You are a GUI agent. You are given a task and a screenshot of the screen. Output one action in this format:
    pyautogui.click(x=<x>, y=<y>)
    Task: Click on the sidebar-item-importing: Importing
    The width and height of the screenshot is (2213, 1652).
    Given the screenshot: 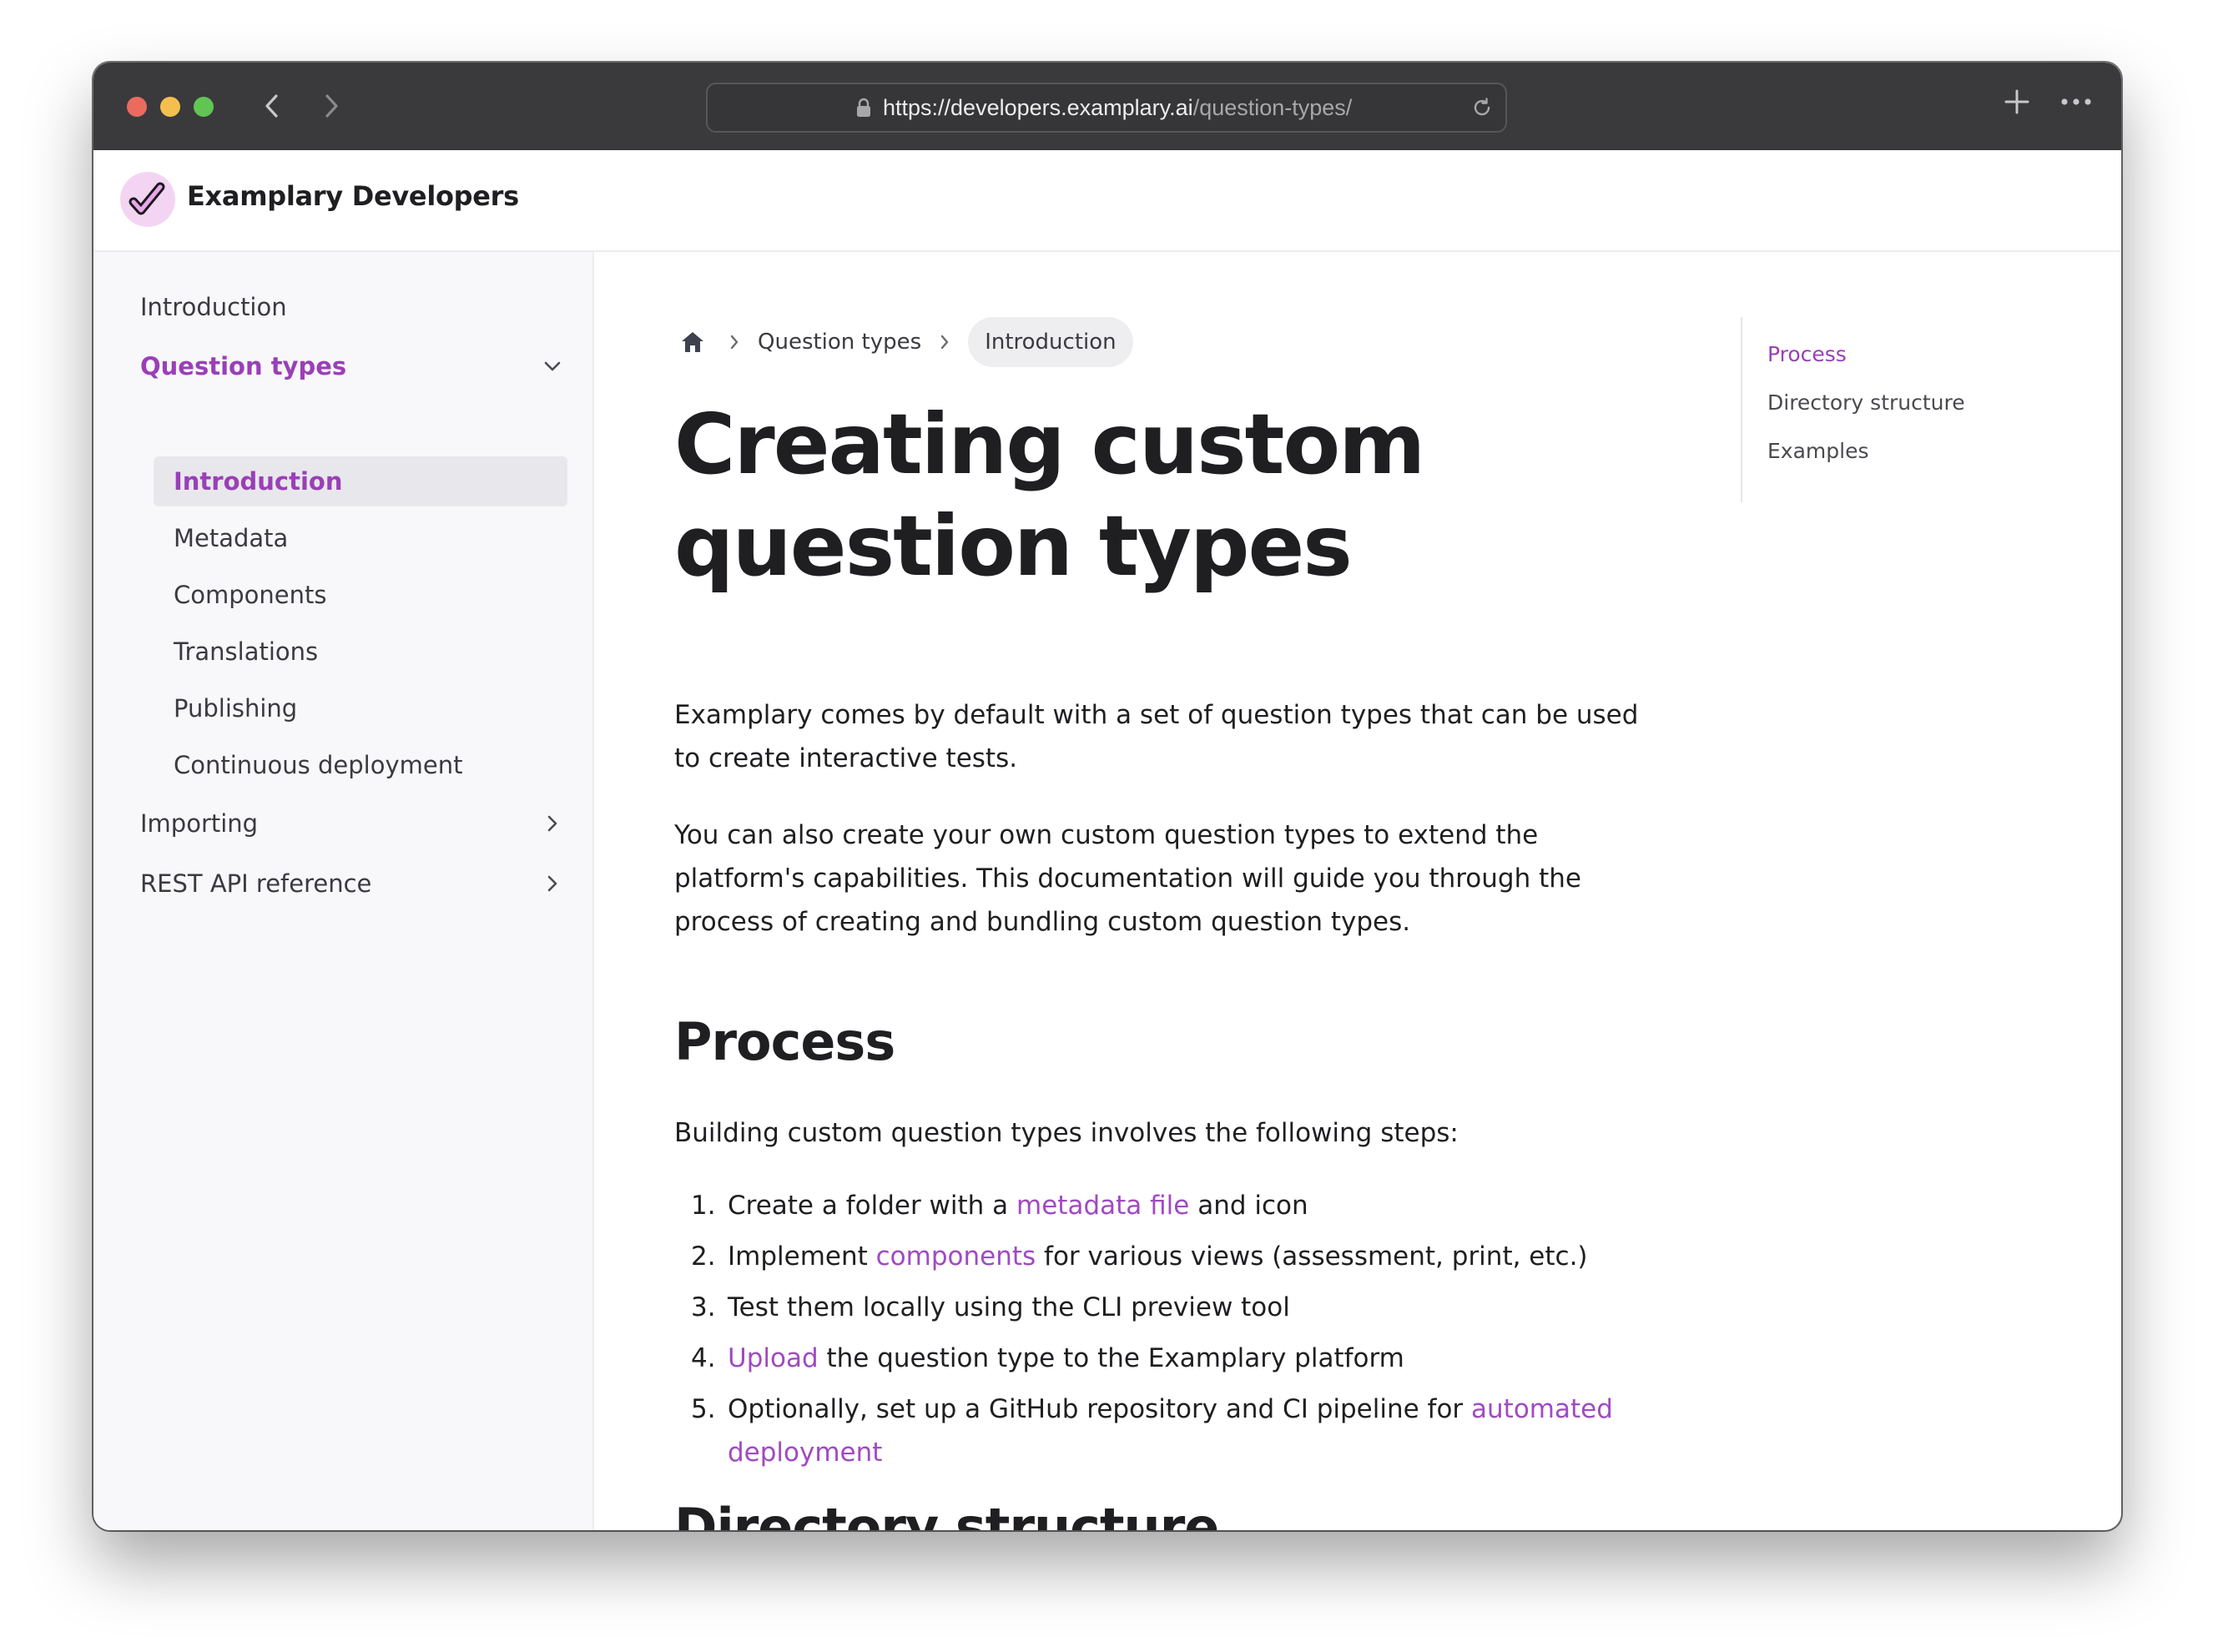 What is the action you would take?
    pyautogui.click(x=353, y=823)
    